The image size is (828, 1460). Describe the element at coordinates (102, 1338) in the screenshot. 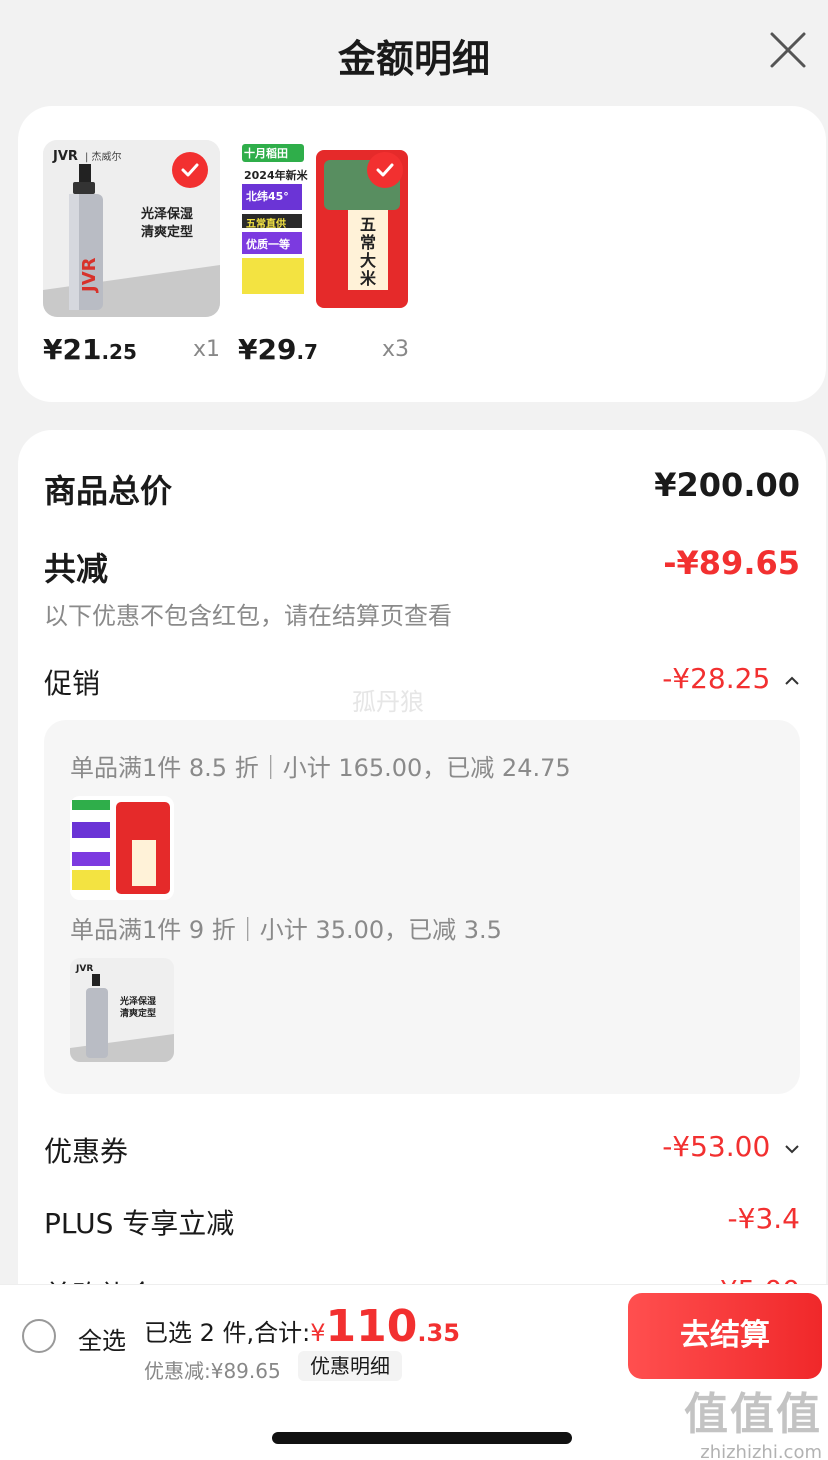

I see `select-all-label: 全选` at that location.